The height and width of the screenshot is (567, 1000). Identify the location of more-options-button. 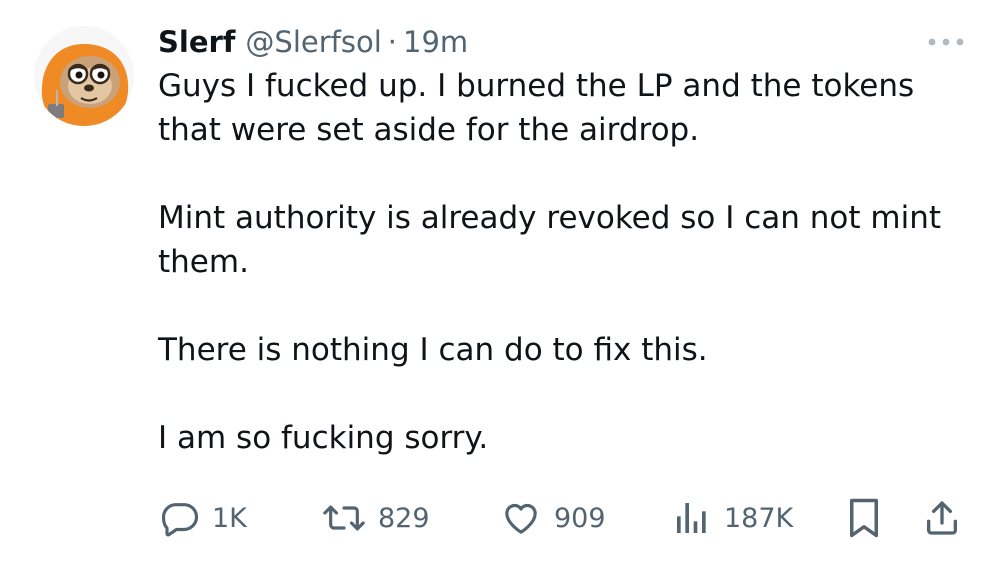
(946, 42).